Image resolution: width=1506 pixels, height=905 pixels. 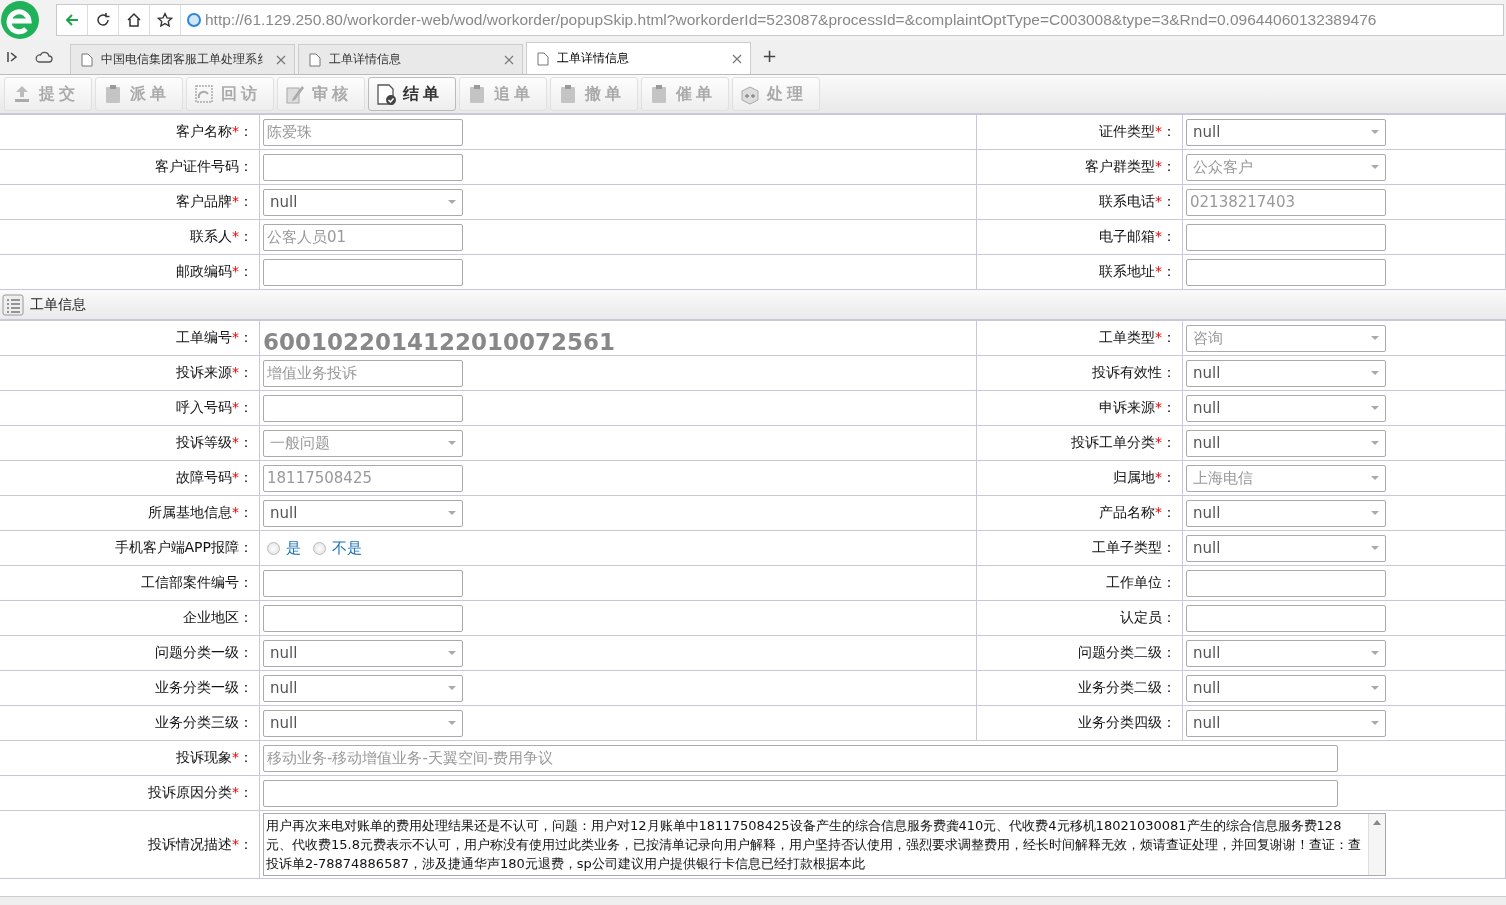 I want to click on text-area: 用户再次来电对账单的费用处理结果还是不认可，问题：用户对12月账单中18117508425设备产生的综合信息服务费龚410元、代收费4元移机18021030081产生的综合信息服务费128元、代收费15.8元费表示不认可，用户称没有使用过此类业务，已按清单记录向用户解释，用户坚持否认使用，强烈要求调整费用，经长时间解释无效，烦请查证处理，并回复谢谢！查证：查投诉单2-78874886587，涉及捷通华声180元退费，sp公司建议用户提供银行卡信息已经打款根据本此, so click(x=824, y=844).